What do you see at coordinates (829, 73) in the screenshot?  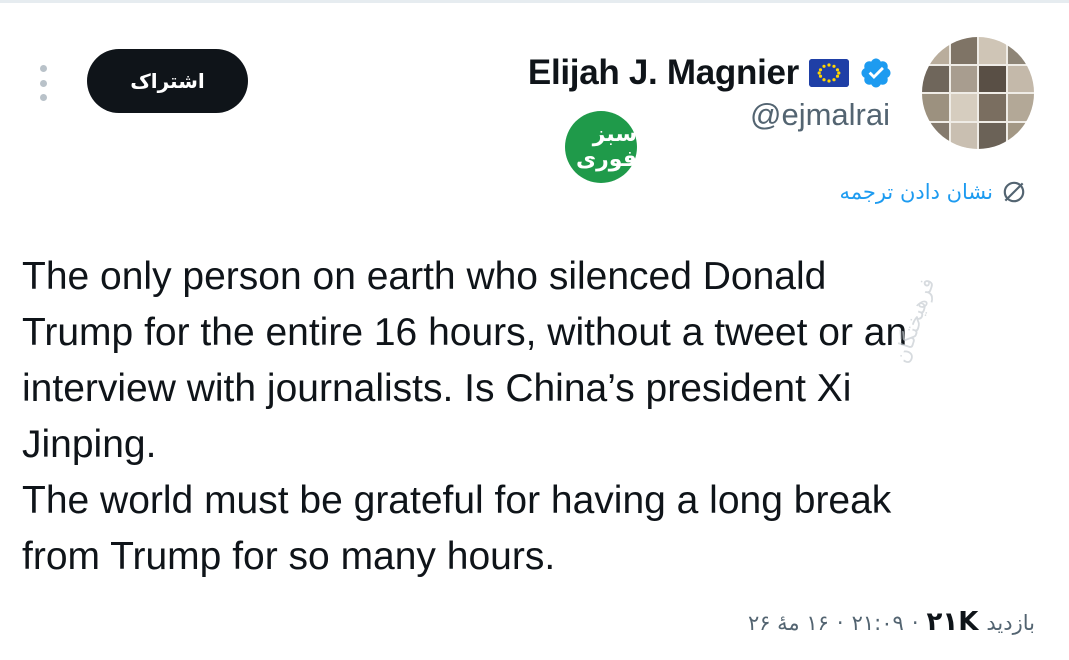 I see `eu-flag-icon` at bounding box center [829, 73].